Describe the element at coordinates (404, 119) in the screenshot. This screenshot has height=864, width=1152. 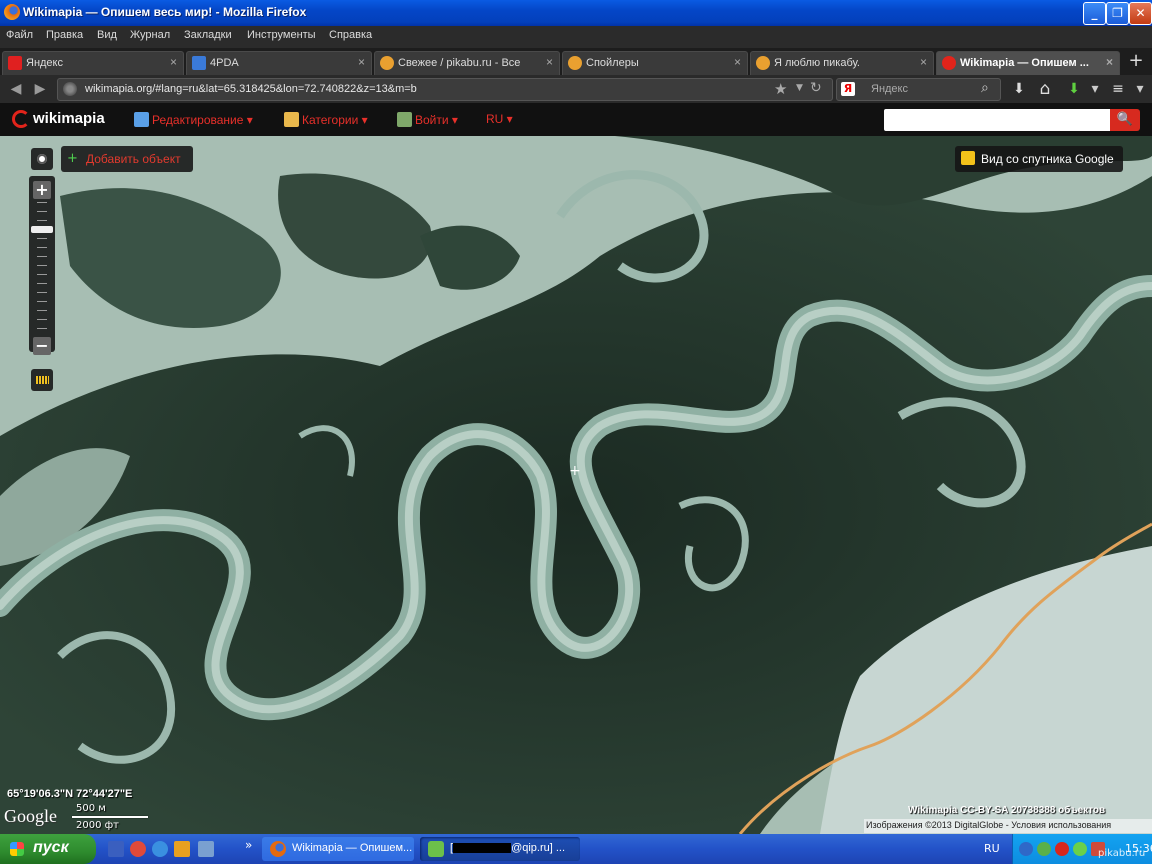
I see `login-icon` at that location.